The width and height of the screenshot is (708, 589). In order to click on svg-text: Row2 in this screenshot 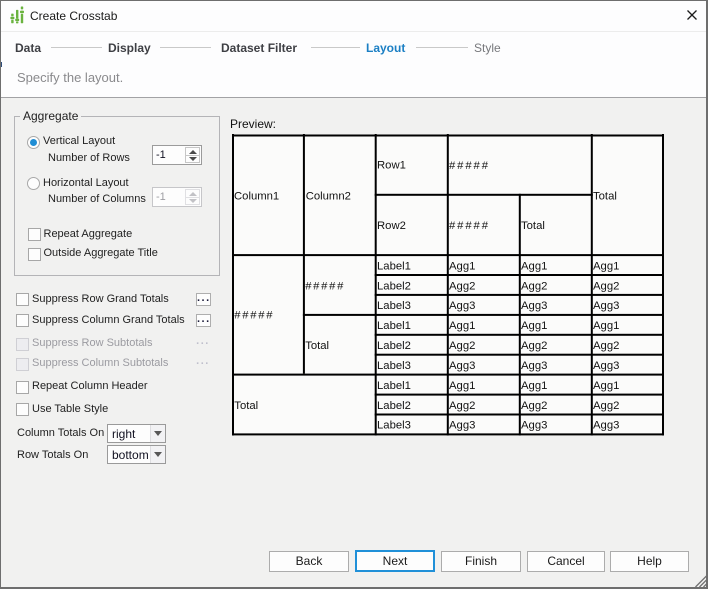, I will do `click(391, 226)`.